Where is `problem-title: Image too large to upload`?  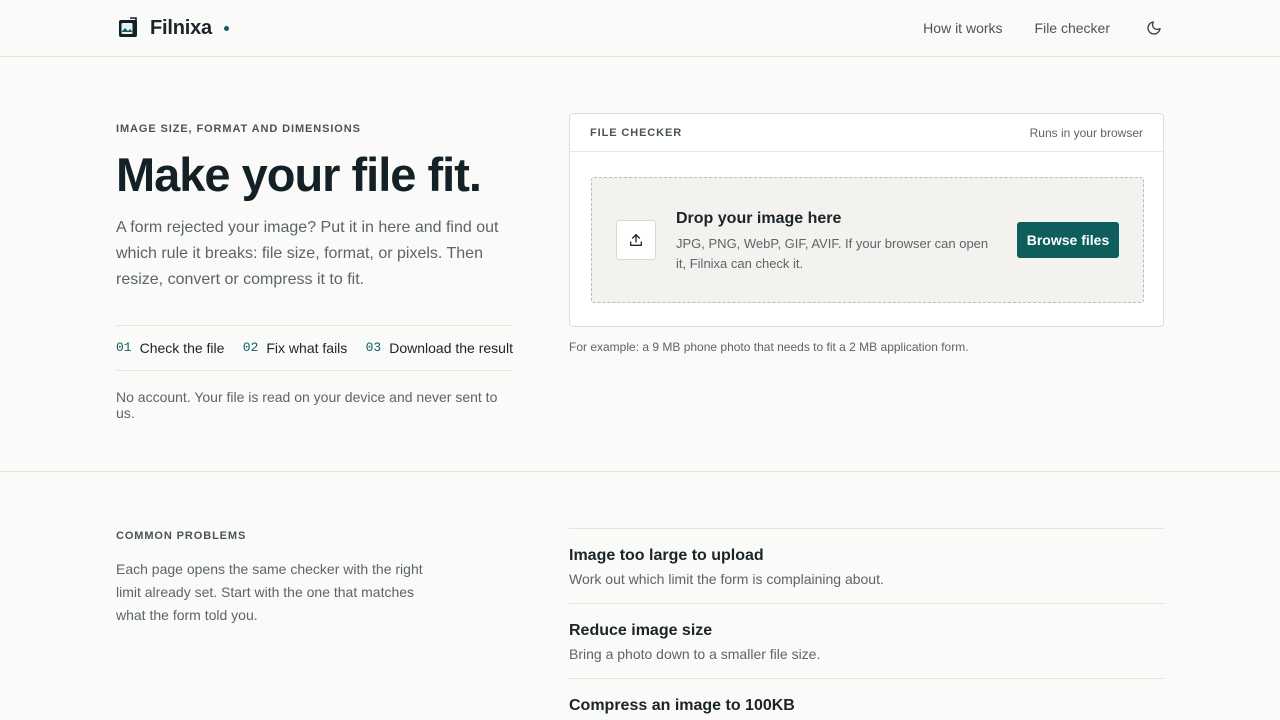
problem-title: Image too large to upload is located at coordinates (866, 556).